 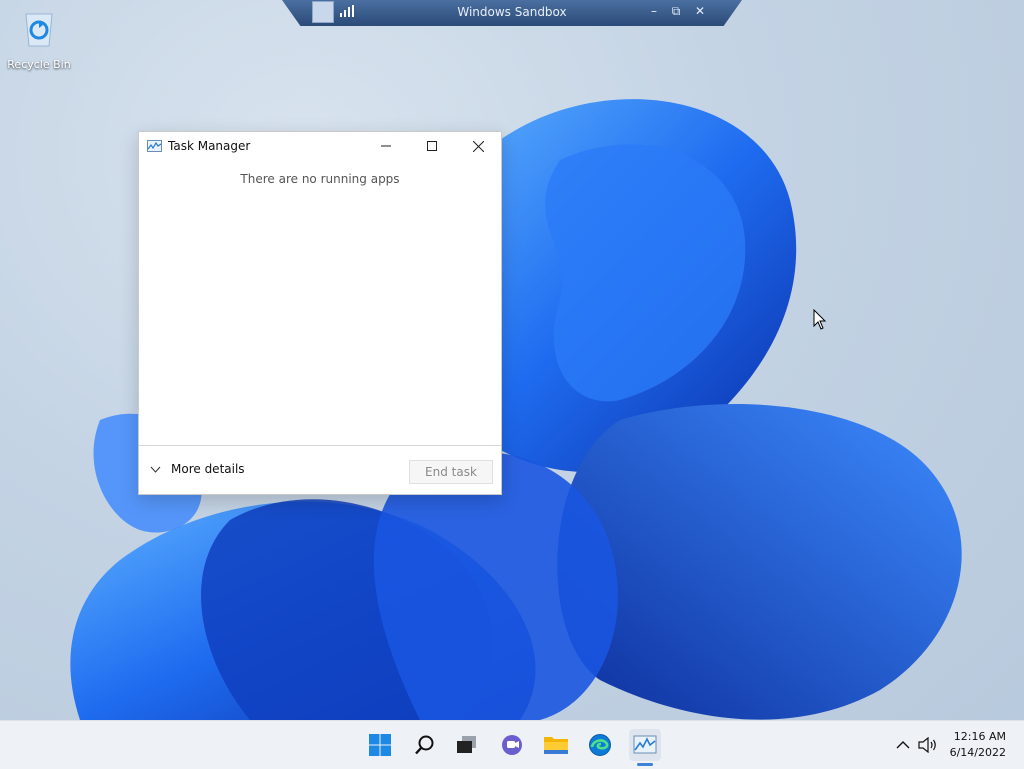 I want to click on sandbox-connection-bar: Windows Sandbox – ⧉ ✕, so click(x=512, y=13).